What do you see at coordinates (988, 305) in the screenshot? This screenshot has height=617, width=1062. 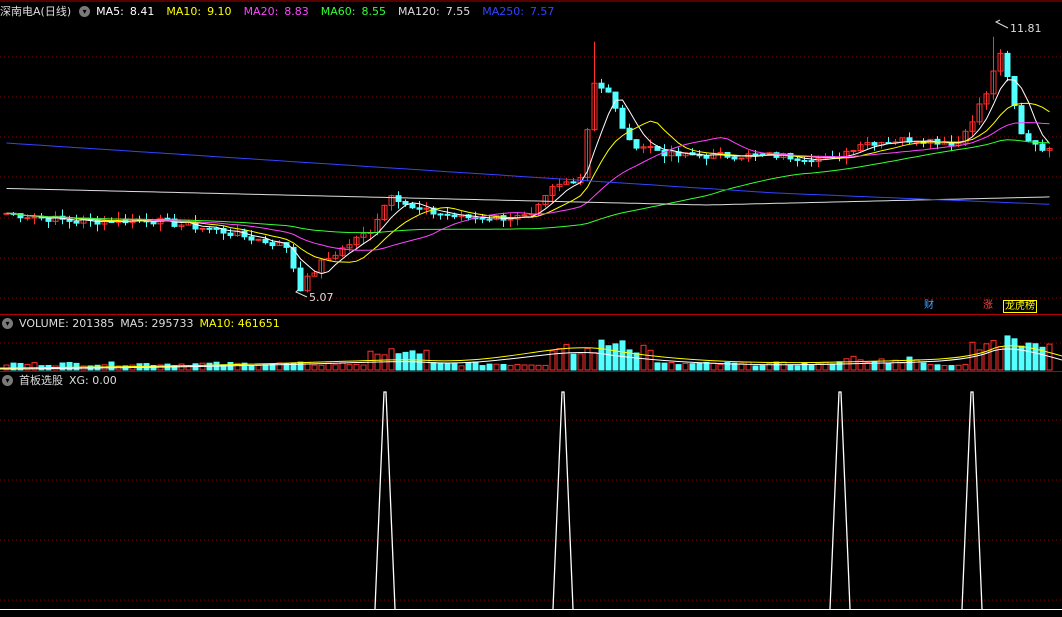 I see `limit-up-tag: 涨` at bounding box center [988, 305].